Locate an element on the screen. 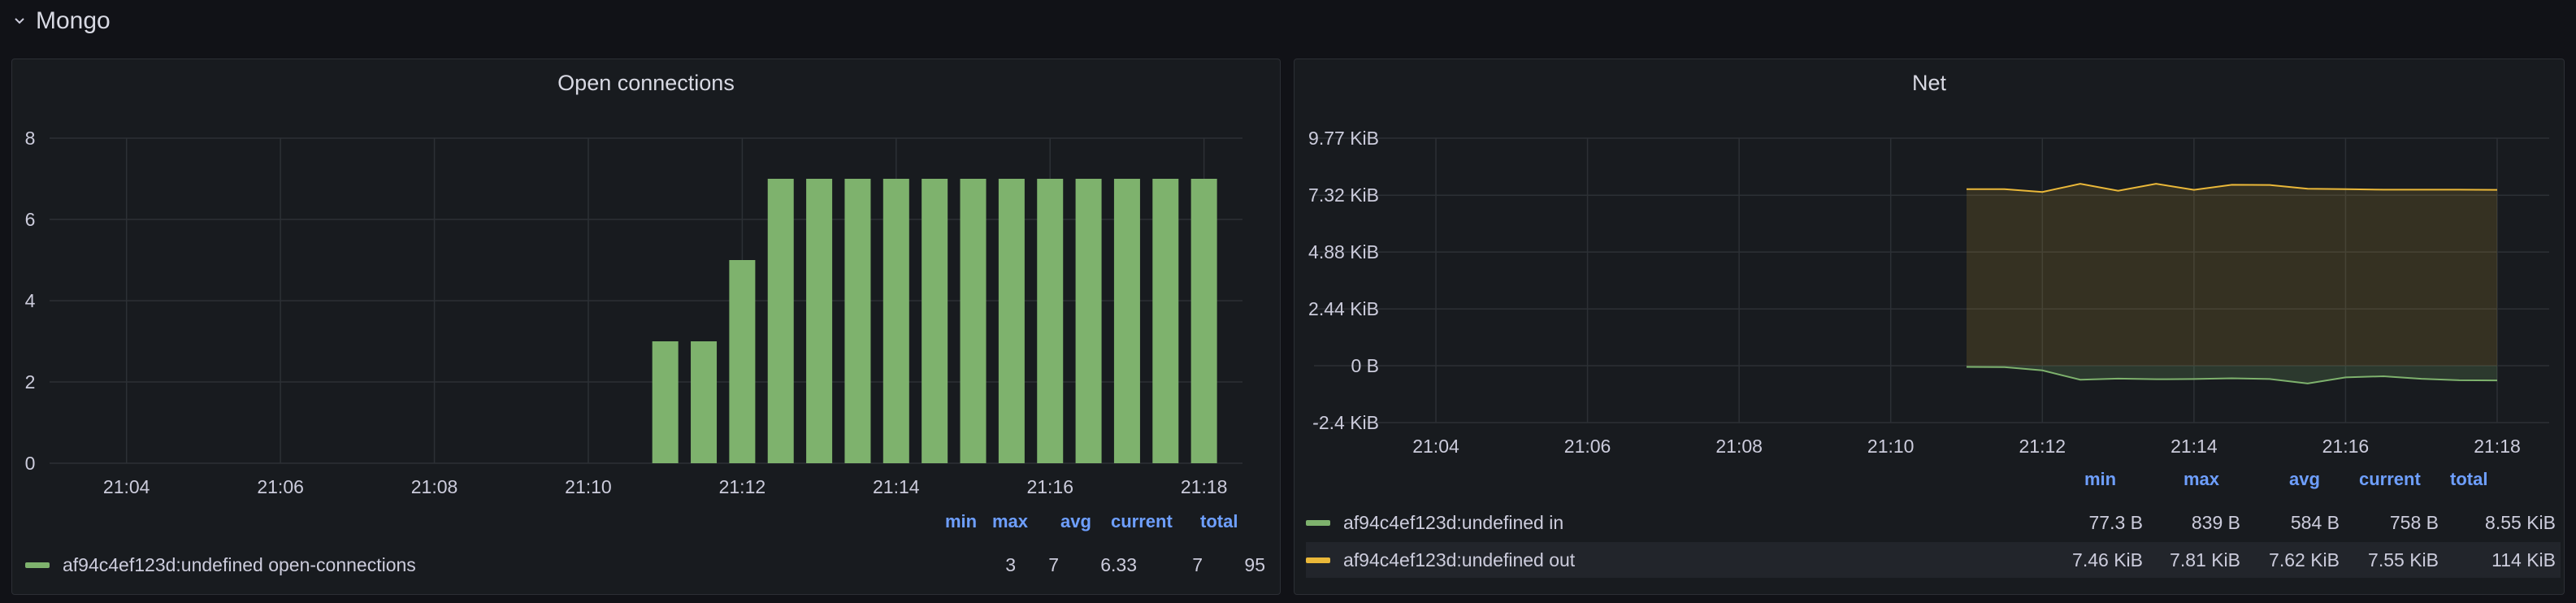 This screenshot has height=603, width=2576. legend-current: 7.55 KiB is located at coordinates (2403, 559).